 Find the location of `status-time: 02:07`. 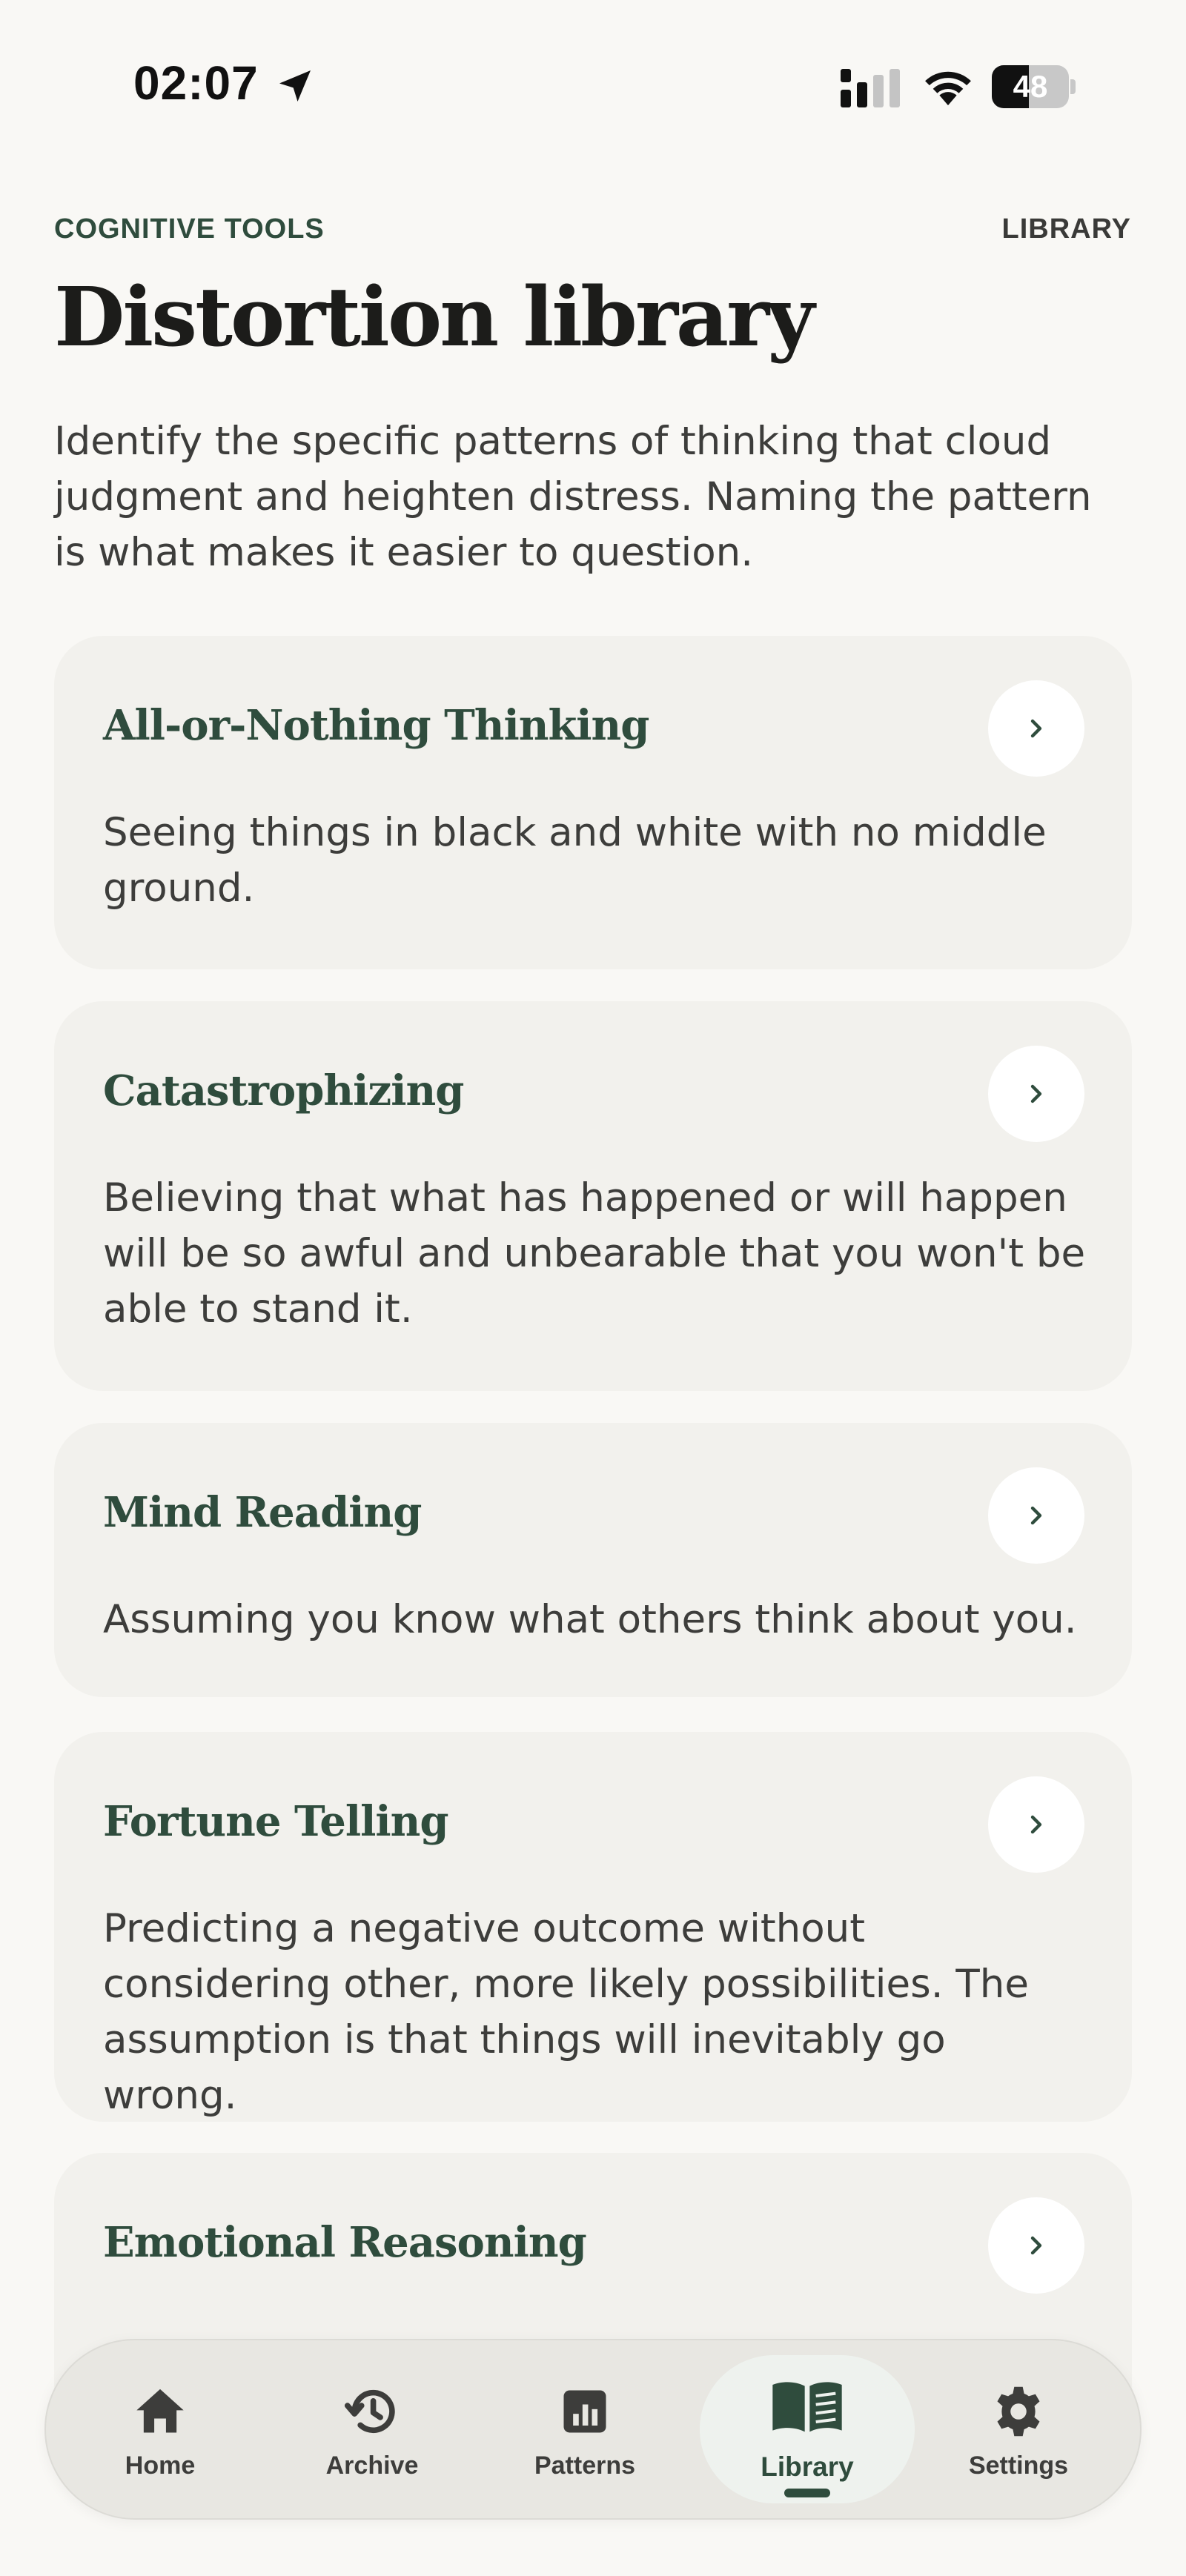

status-time: 02:07 is located at coordinates (196, 83).